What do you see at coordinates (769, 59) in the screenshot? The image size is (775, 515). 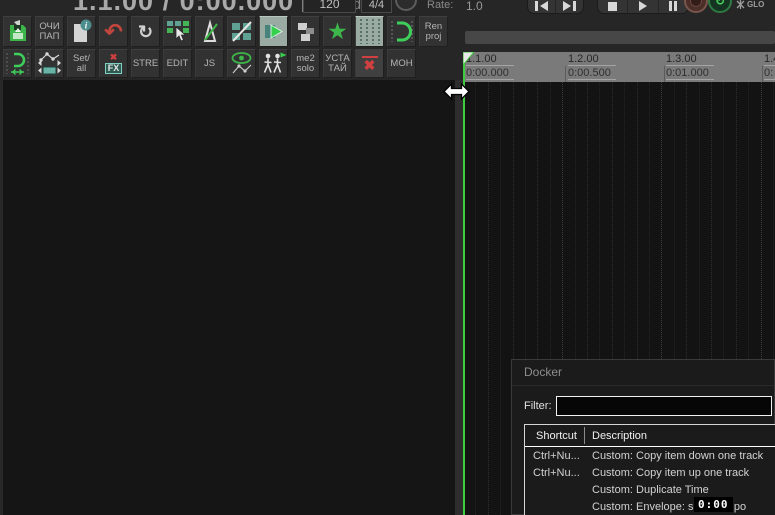 I see `ruler-beat-label: 1.4` at bounding box center [769, 59].